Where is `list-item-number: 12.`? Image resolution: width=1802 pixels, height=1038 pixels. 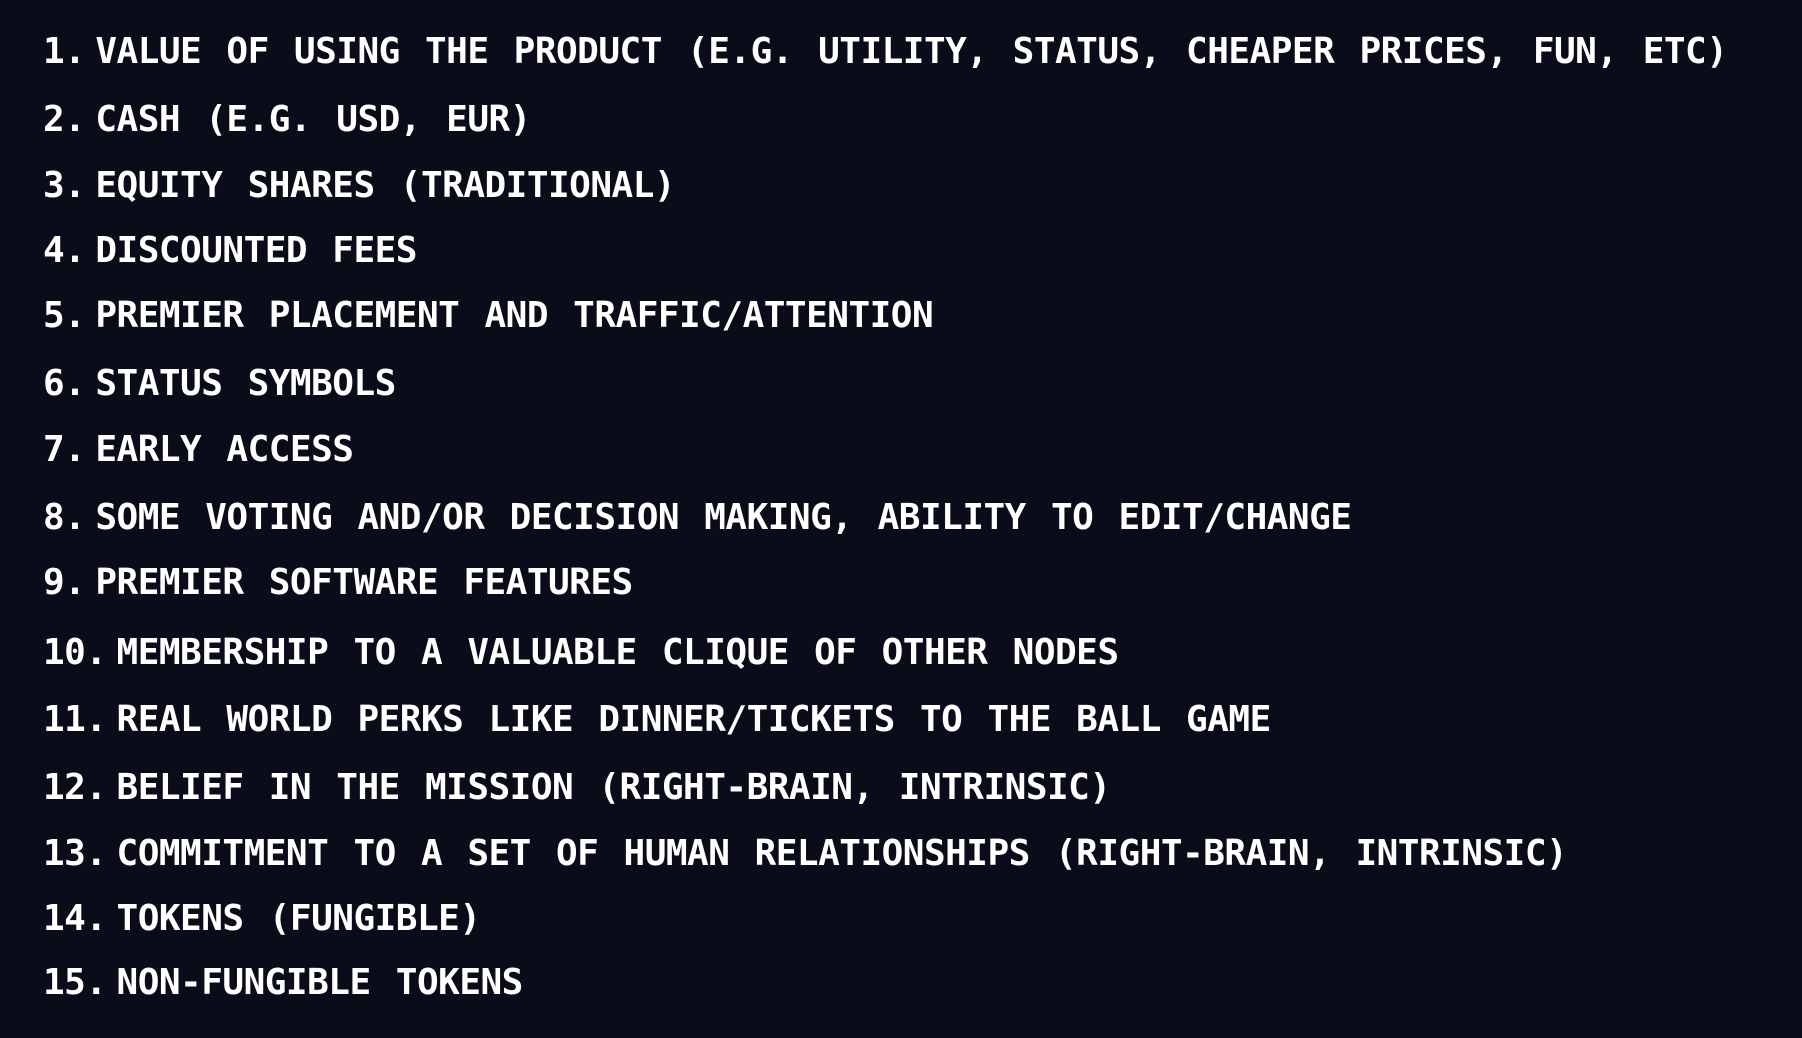
list-item-number: 12. is located at coordinates (75, 787).